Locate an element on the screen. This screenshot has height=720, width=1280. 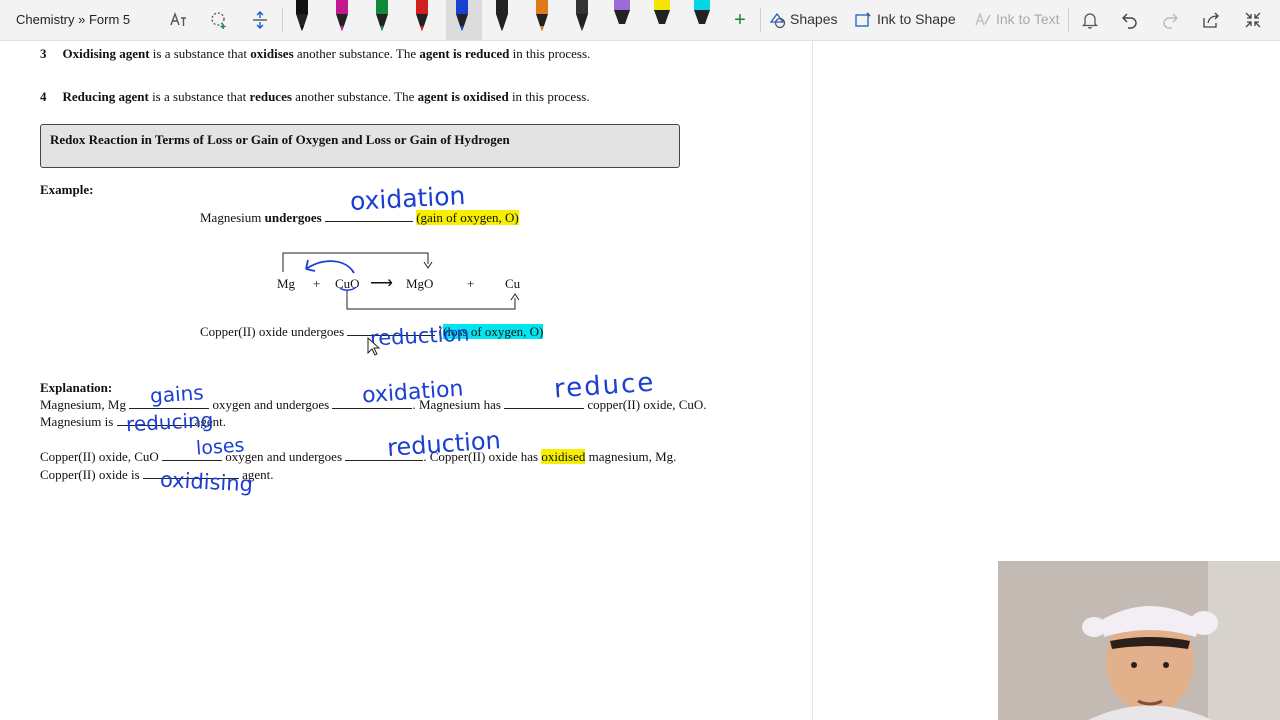
undo-icon is located at coordinates (1130, 20).